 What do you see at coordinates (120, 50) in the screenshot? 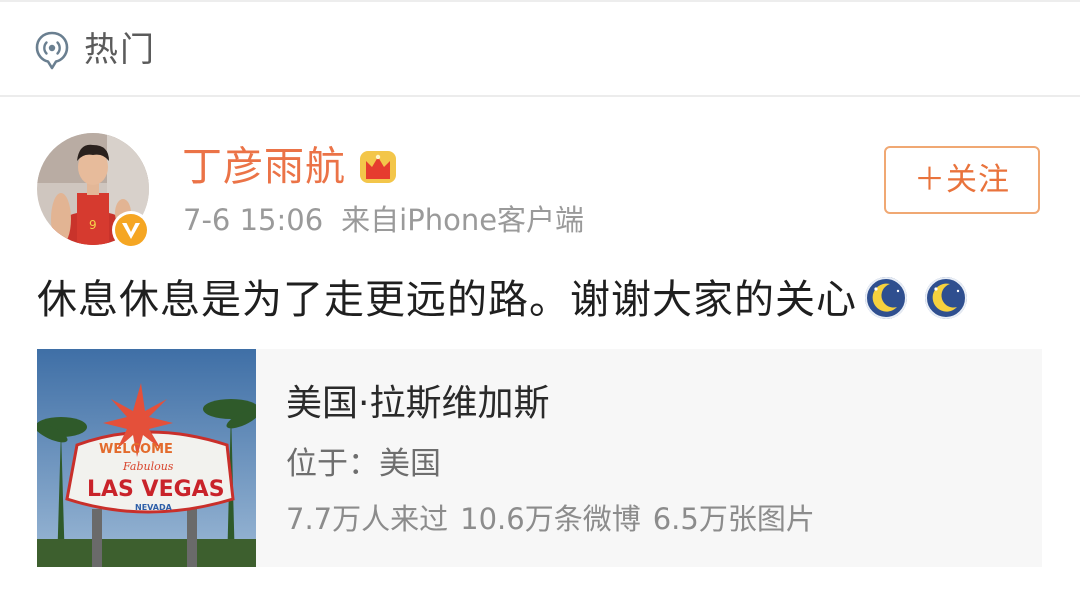
I see `section-title: 热门` at bounding box center [120, 50].